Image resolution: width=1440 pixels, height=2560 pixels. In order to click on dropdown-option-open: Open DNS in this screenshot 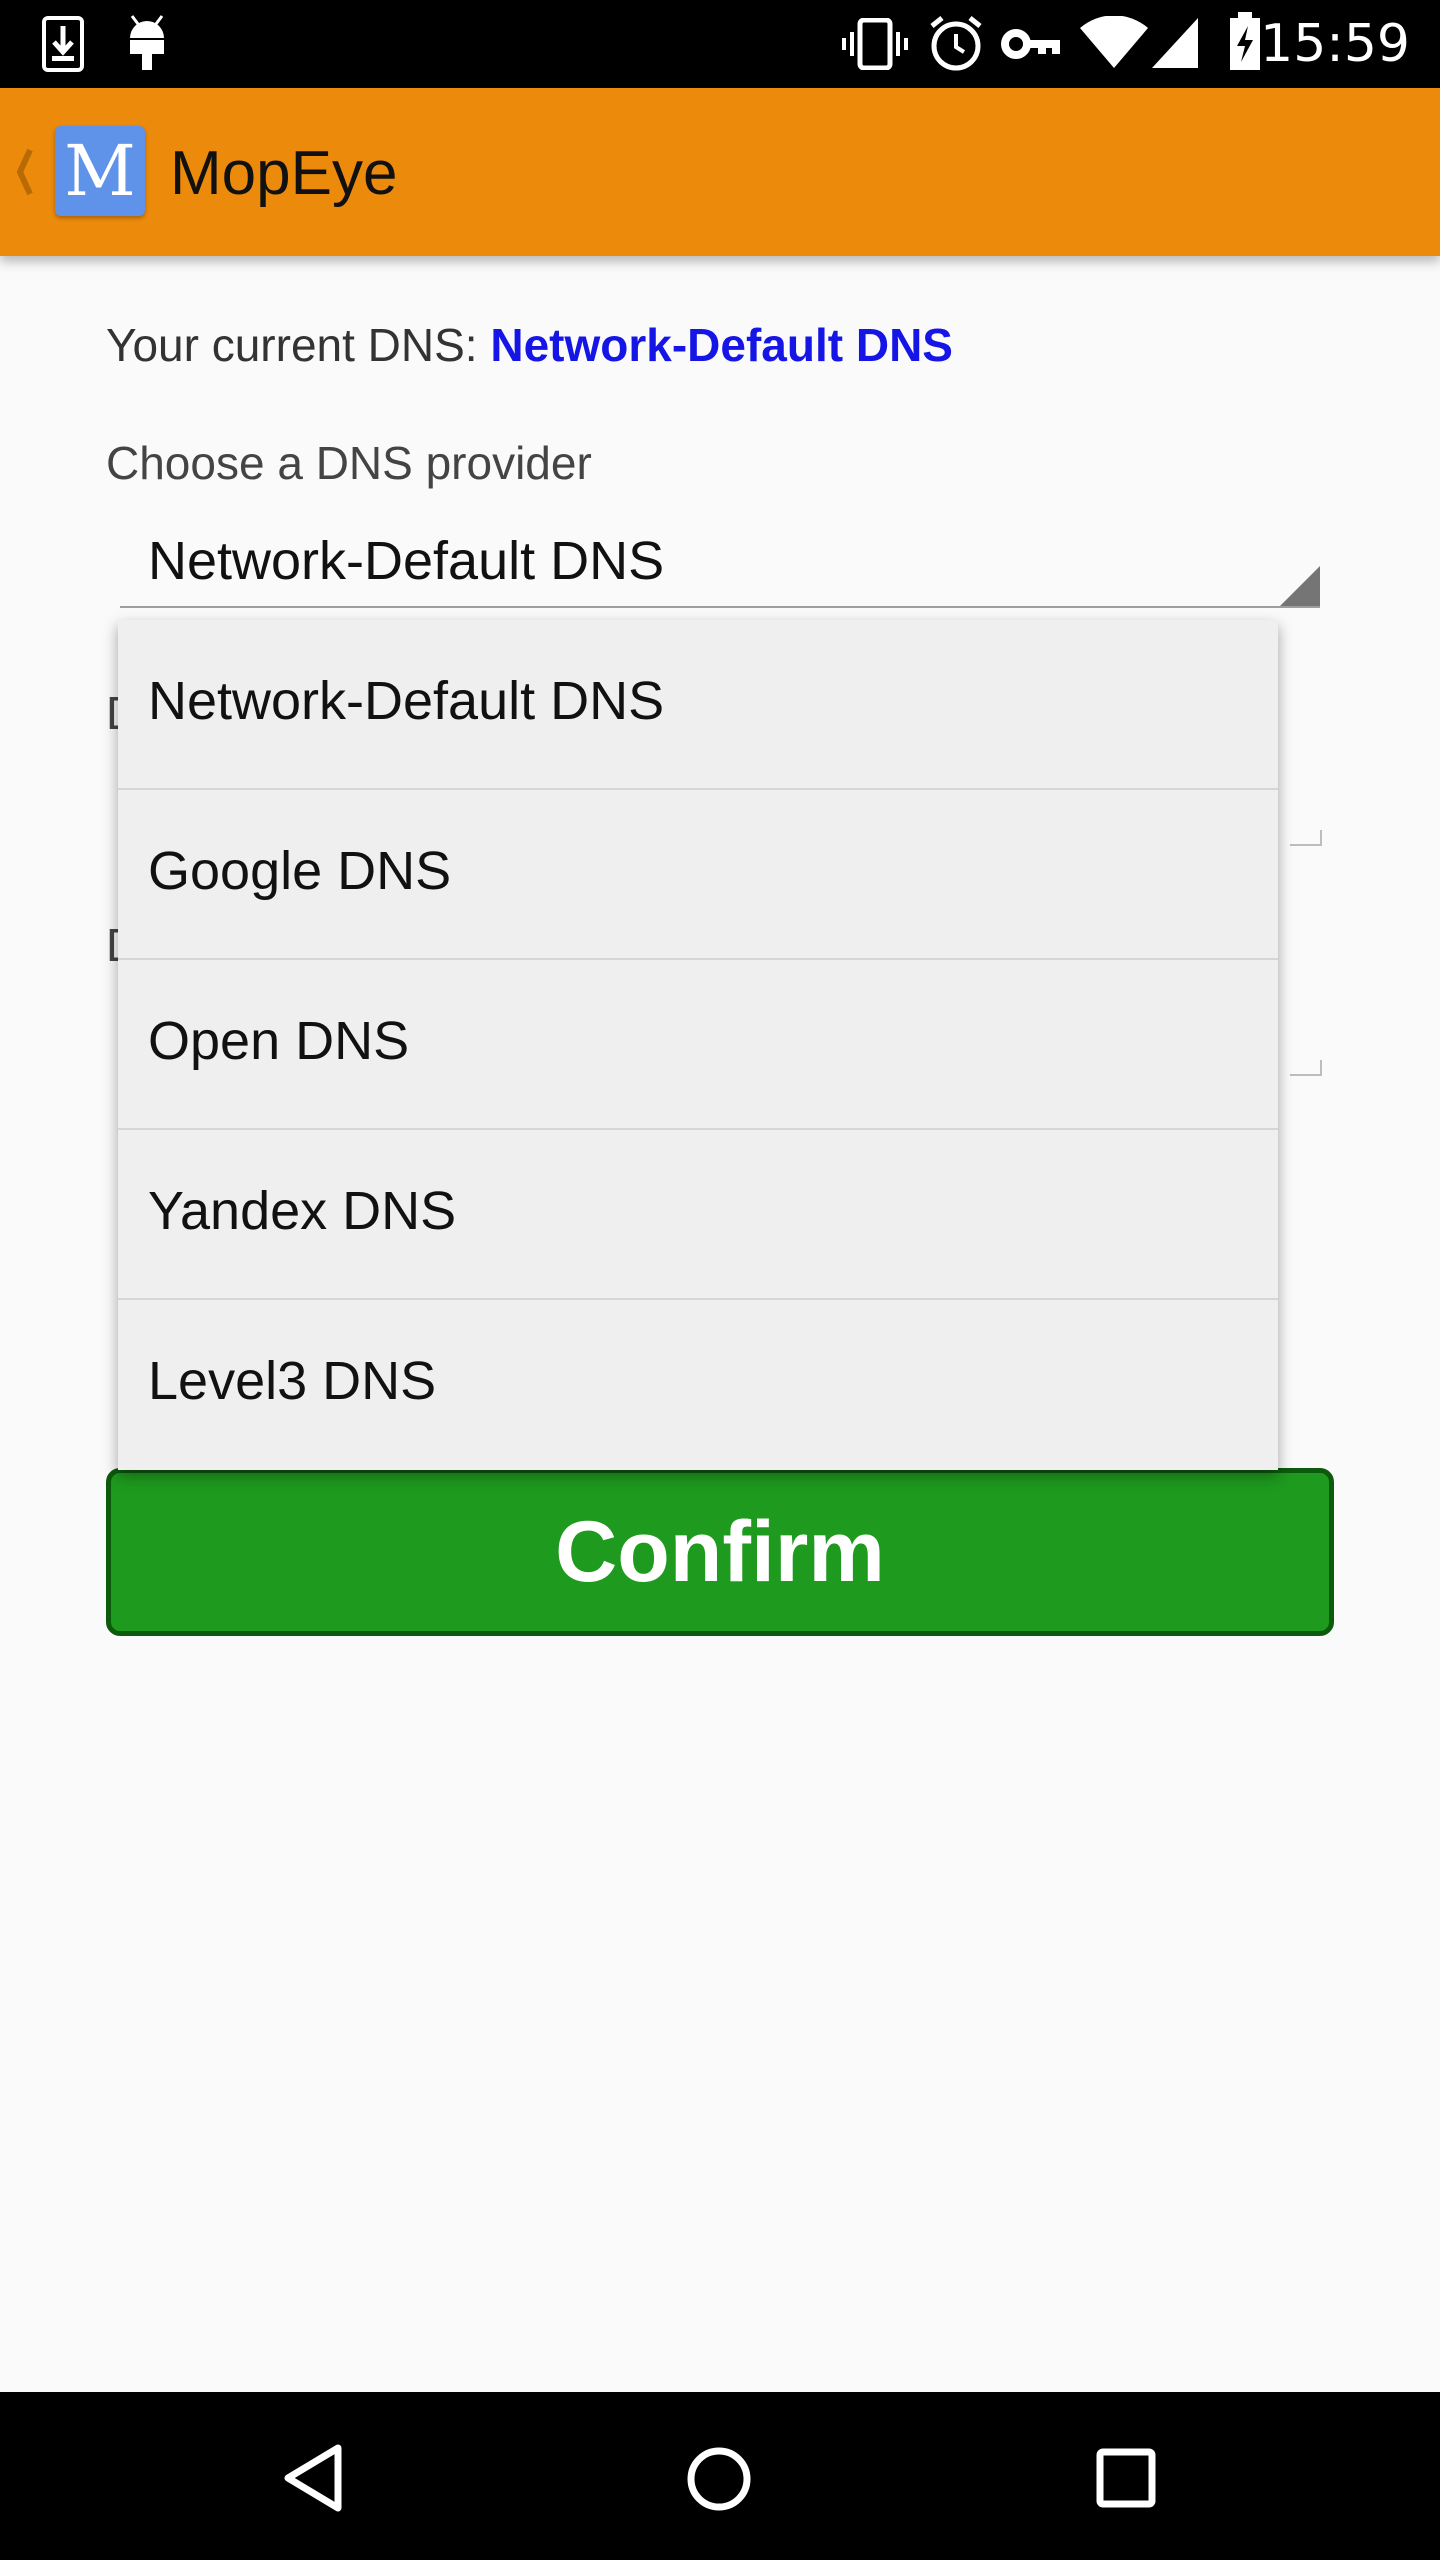, I will do `click(698, 1045)`.